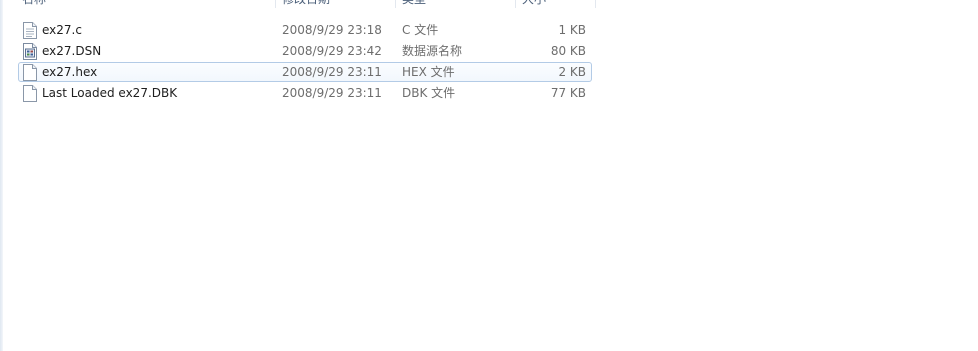 Image resolution: width=978 pixels, height=351 pixels. I want to click on file-type: C 文件, so click(420, 30).